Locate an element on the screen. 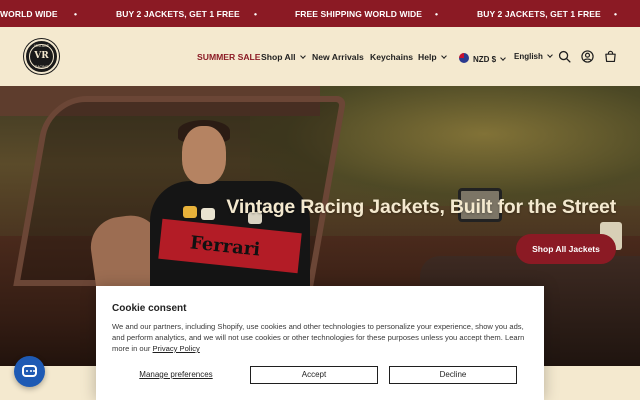 The width and height of the screenshot is (640, 400). language-label: English is located at coordinates (528, 56).